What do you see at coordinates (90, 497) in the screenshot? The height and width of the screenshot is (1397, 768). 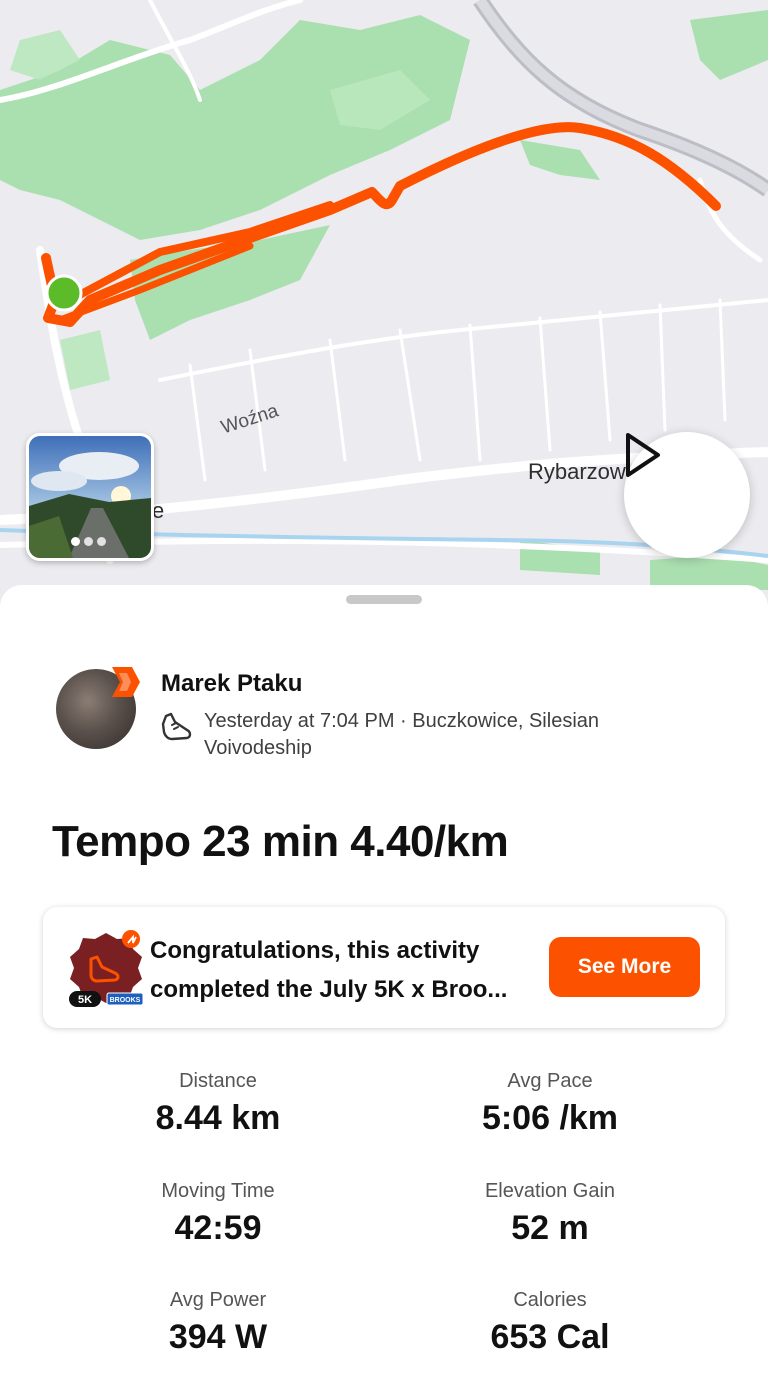 I see `activity-photo-thumbnail` at bounding box center [90, 497].